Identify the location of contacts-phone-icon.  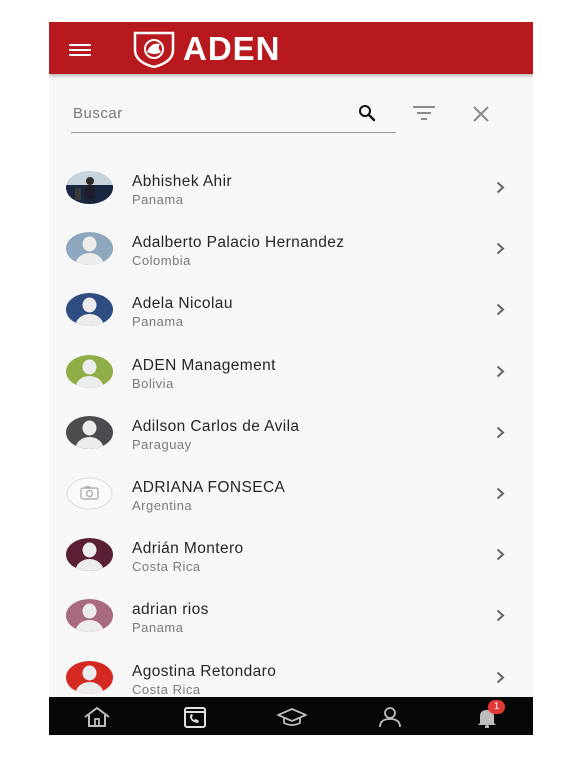
(195, 717).